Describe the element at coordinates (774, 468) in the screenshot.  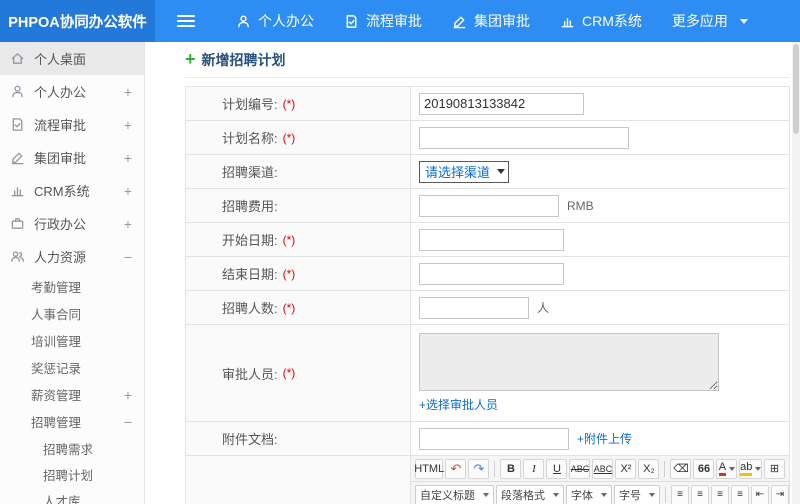
I see `table-icon: ⊞` at that location.